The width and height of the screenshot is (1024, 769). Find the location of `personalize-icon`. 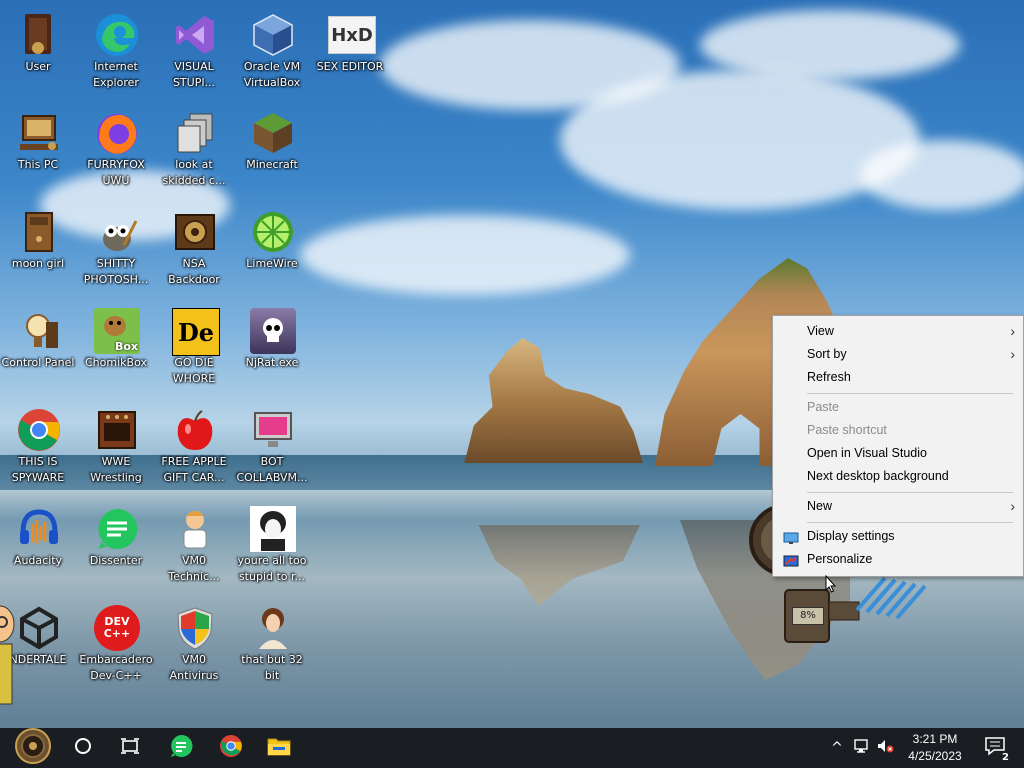

personalize-icon is located at coordinates (791, 564).